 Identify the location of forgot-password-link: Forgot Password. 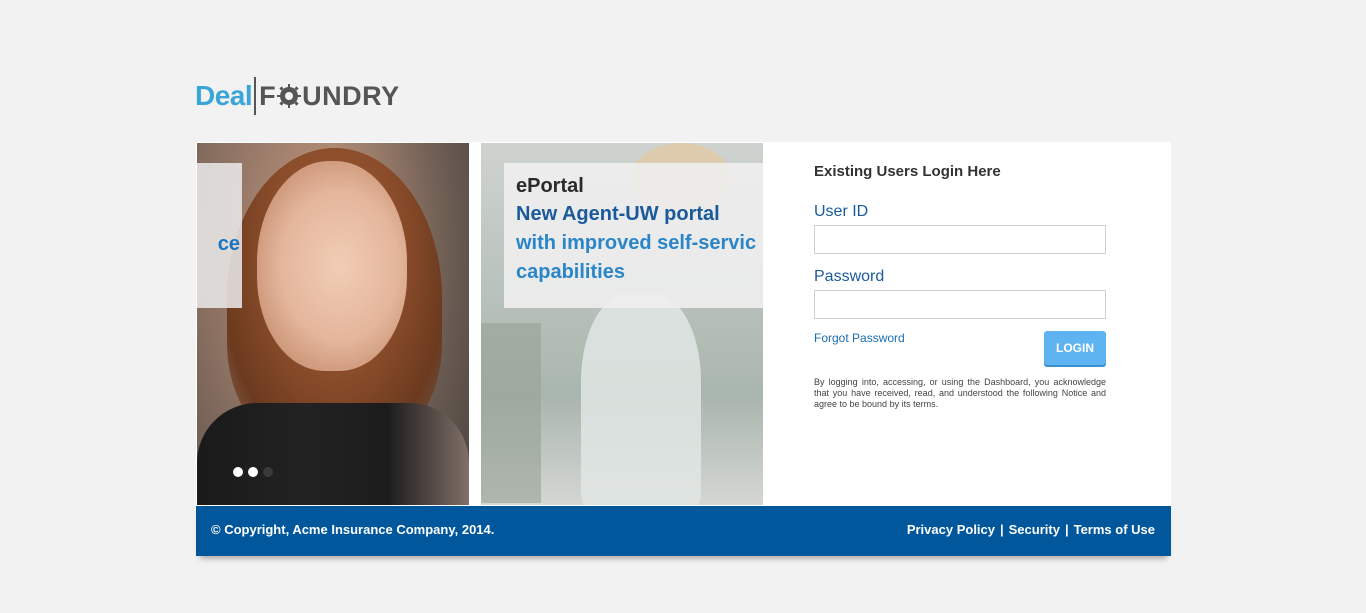
(859, 338).